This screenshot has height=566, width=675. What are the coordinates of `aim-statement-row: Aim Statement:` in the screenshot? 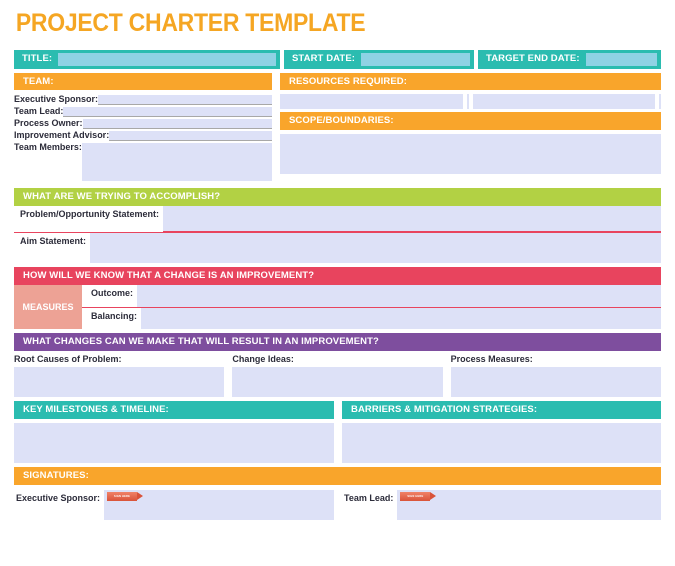 It's located at (337, 248).